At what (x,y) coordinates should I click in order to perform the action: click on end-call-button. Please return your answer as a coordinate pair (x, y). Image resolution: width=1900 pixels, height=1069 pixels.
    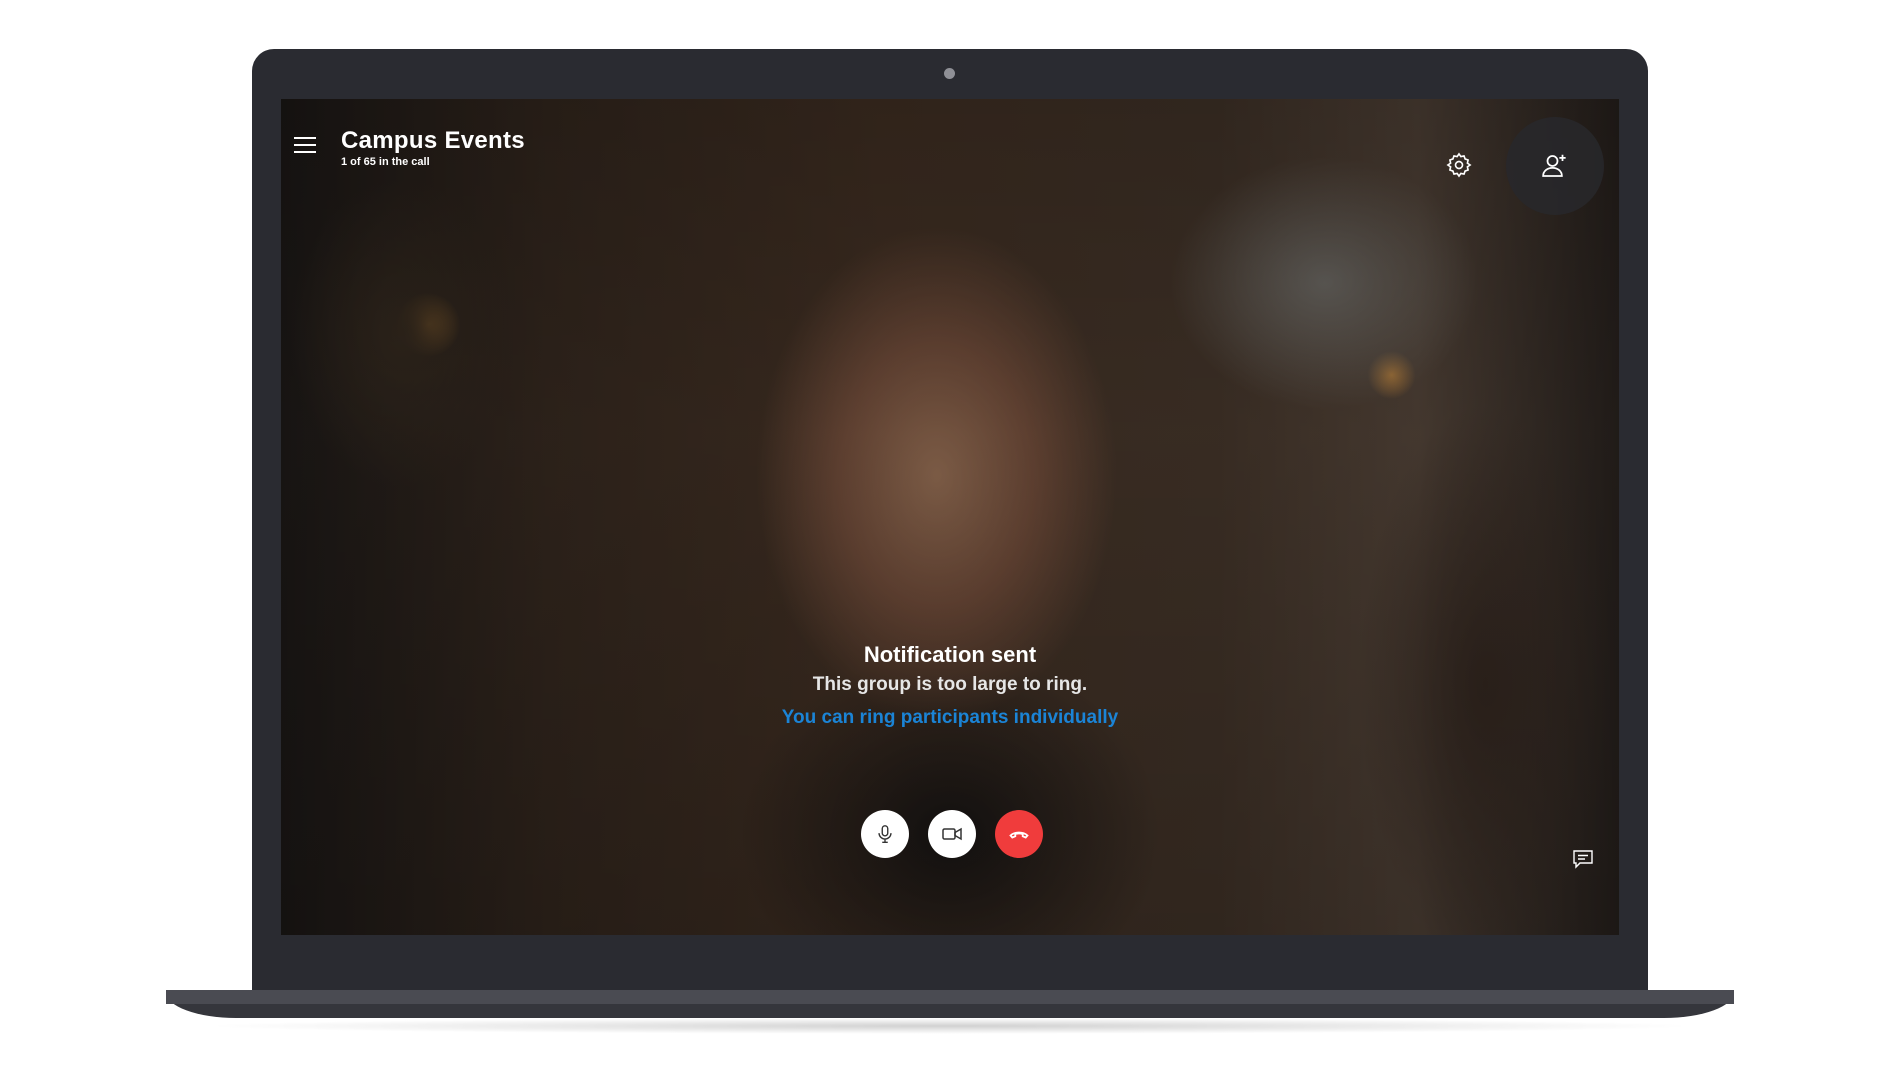
    Looking at the image, I should click on (1019, 834).